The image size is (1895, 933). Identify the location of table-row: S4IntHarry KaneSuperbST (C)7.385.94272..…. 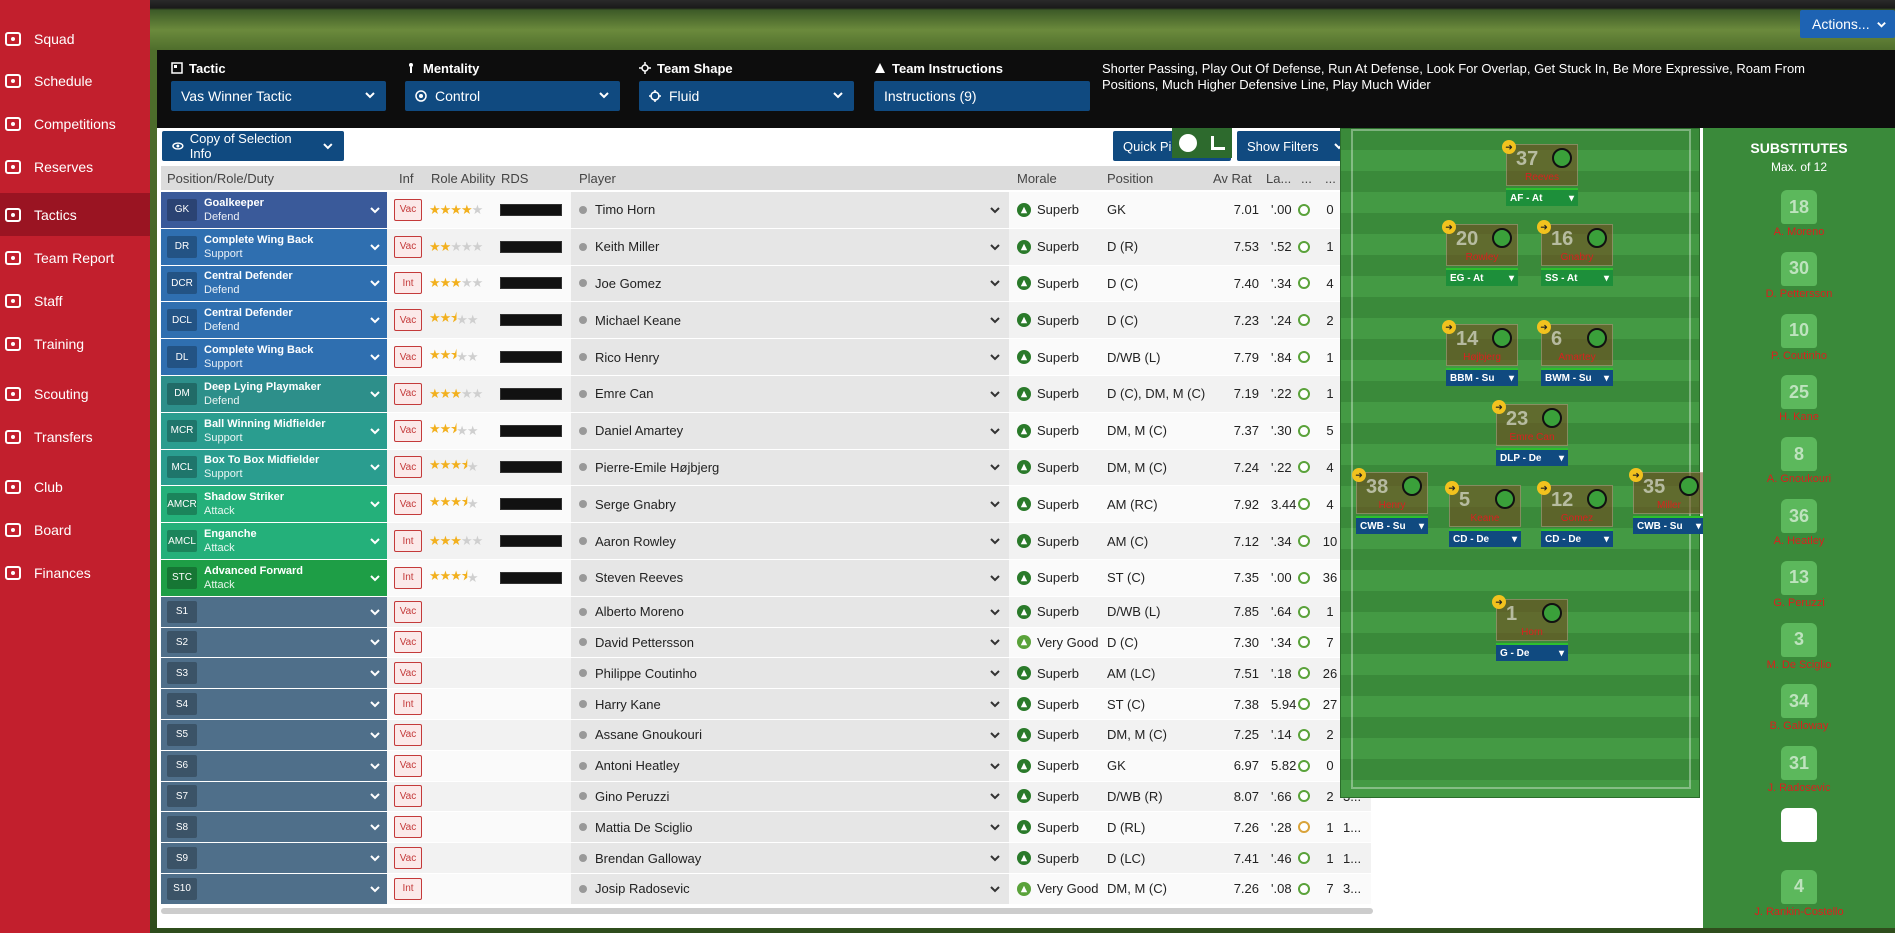
(766, 704).